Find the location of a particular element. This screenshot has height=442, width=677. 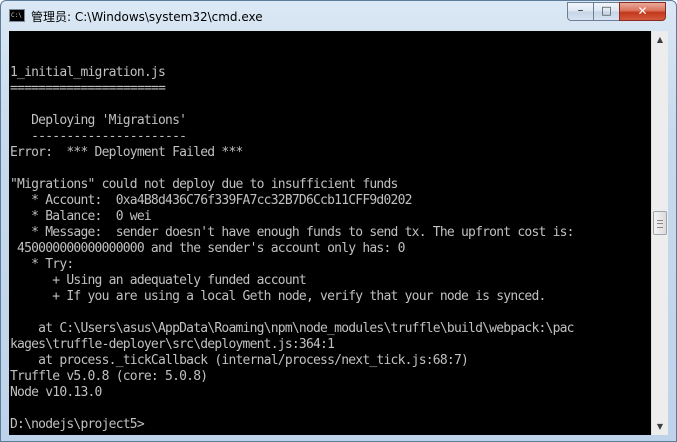

console-line: Error: *** Deployment Failed *** is located at coordinates (126, 152).